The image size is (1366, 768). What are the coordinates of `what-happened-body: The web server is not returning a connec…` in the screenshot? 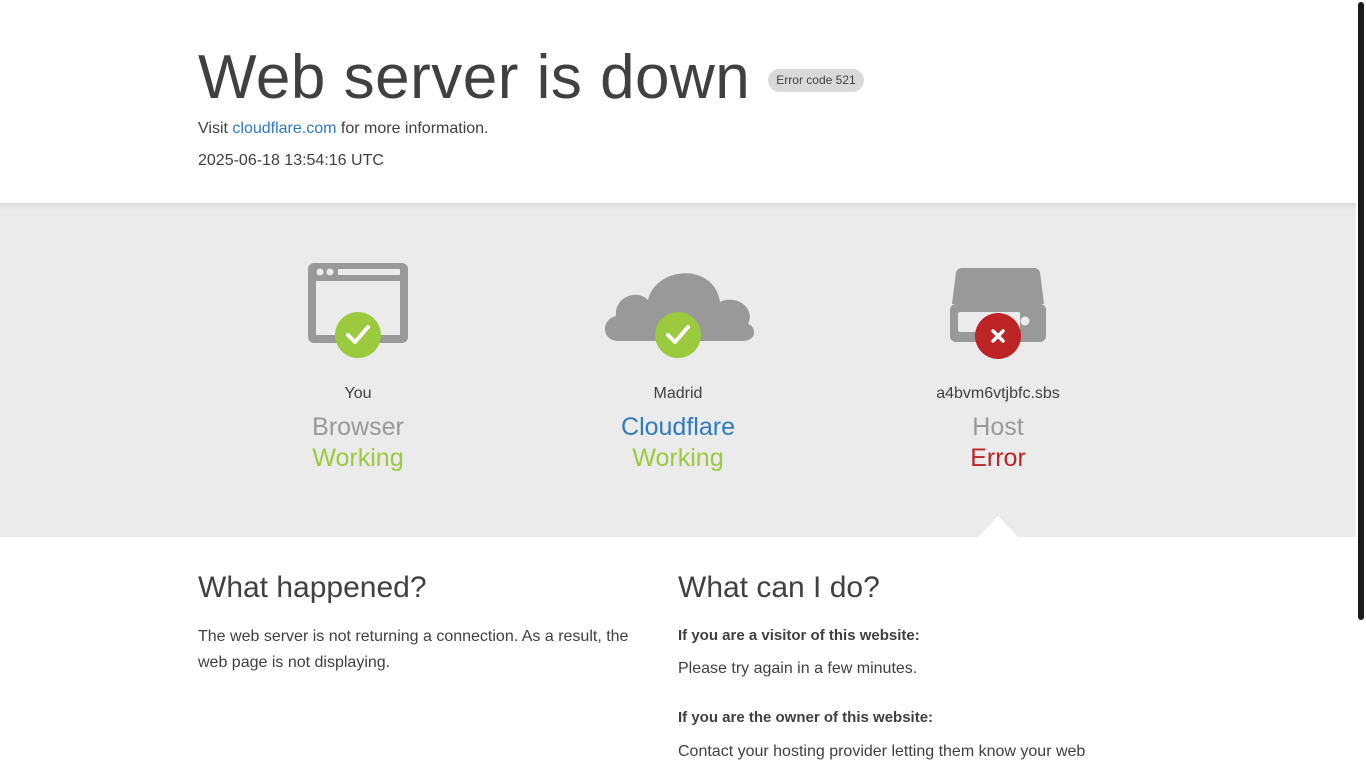 It's located at (413, 649).